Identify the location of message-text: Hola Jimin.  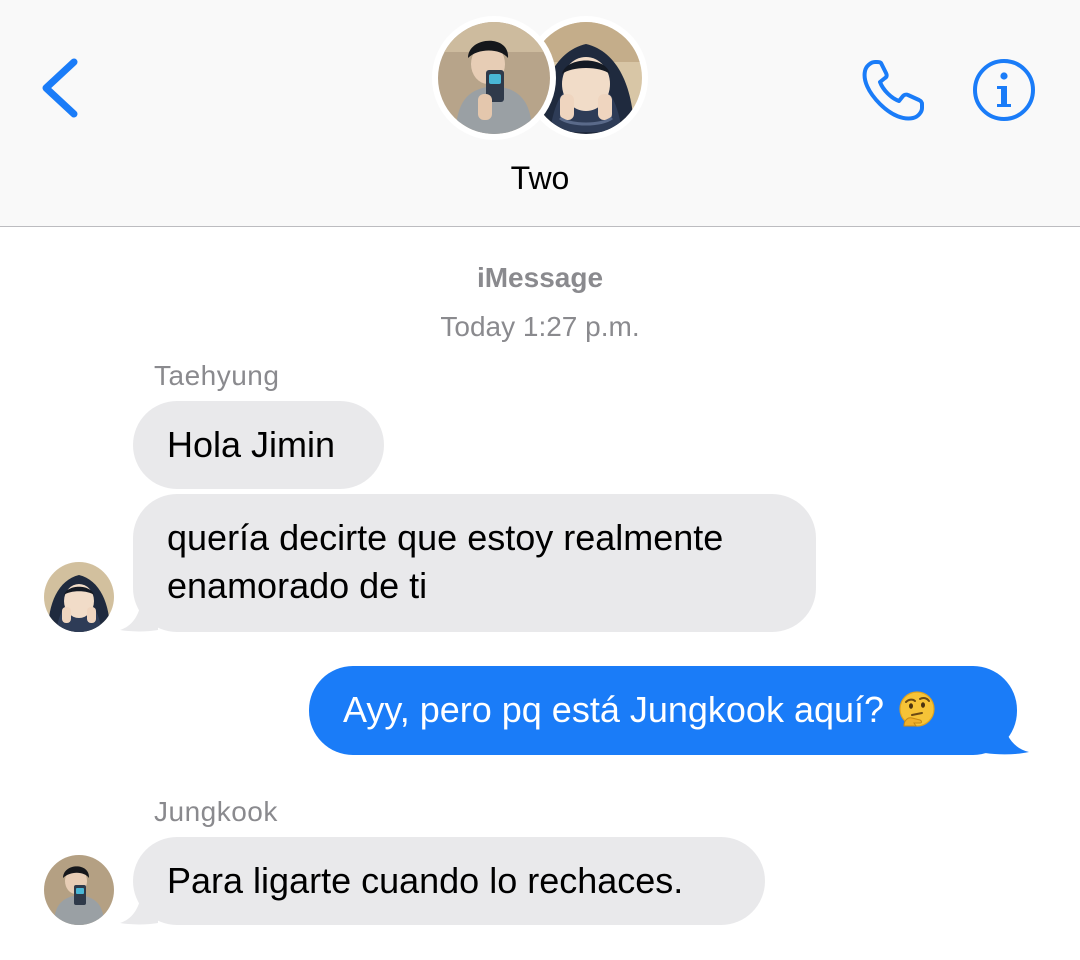
(251, 444).